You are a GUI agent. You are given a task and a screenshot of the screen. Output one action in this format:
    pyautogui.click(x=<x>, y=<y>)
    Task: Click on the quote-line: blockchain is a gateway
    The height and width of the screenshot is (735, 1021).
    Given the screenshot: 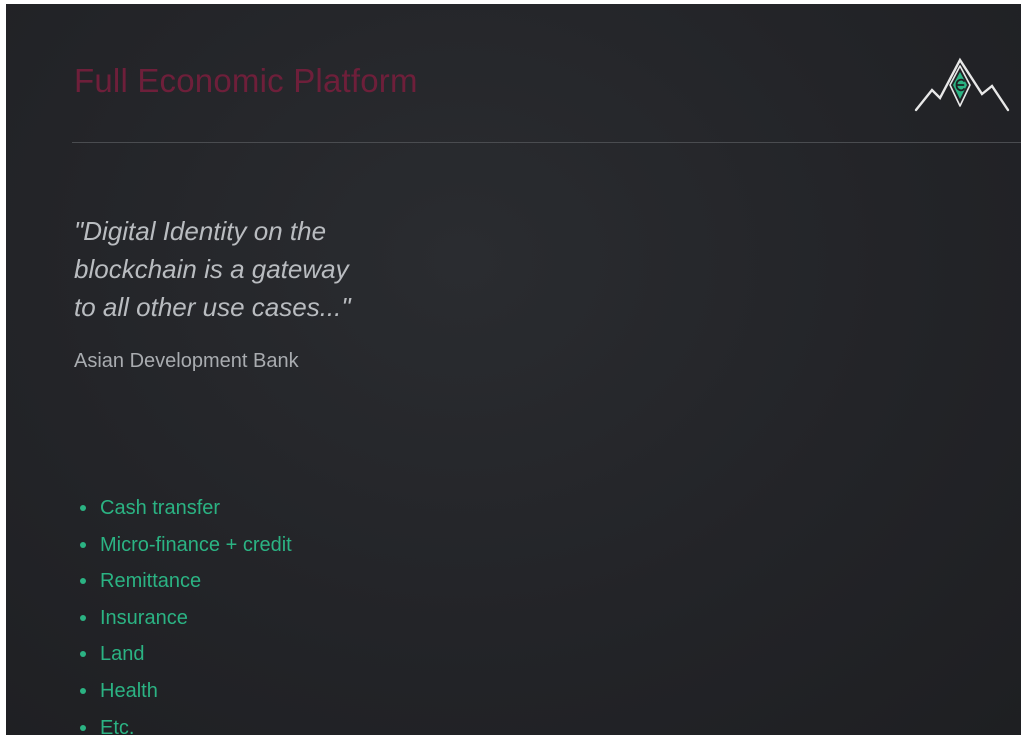 What is the action you would take?
    pyautogui.click(x=211, y=269)
    